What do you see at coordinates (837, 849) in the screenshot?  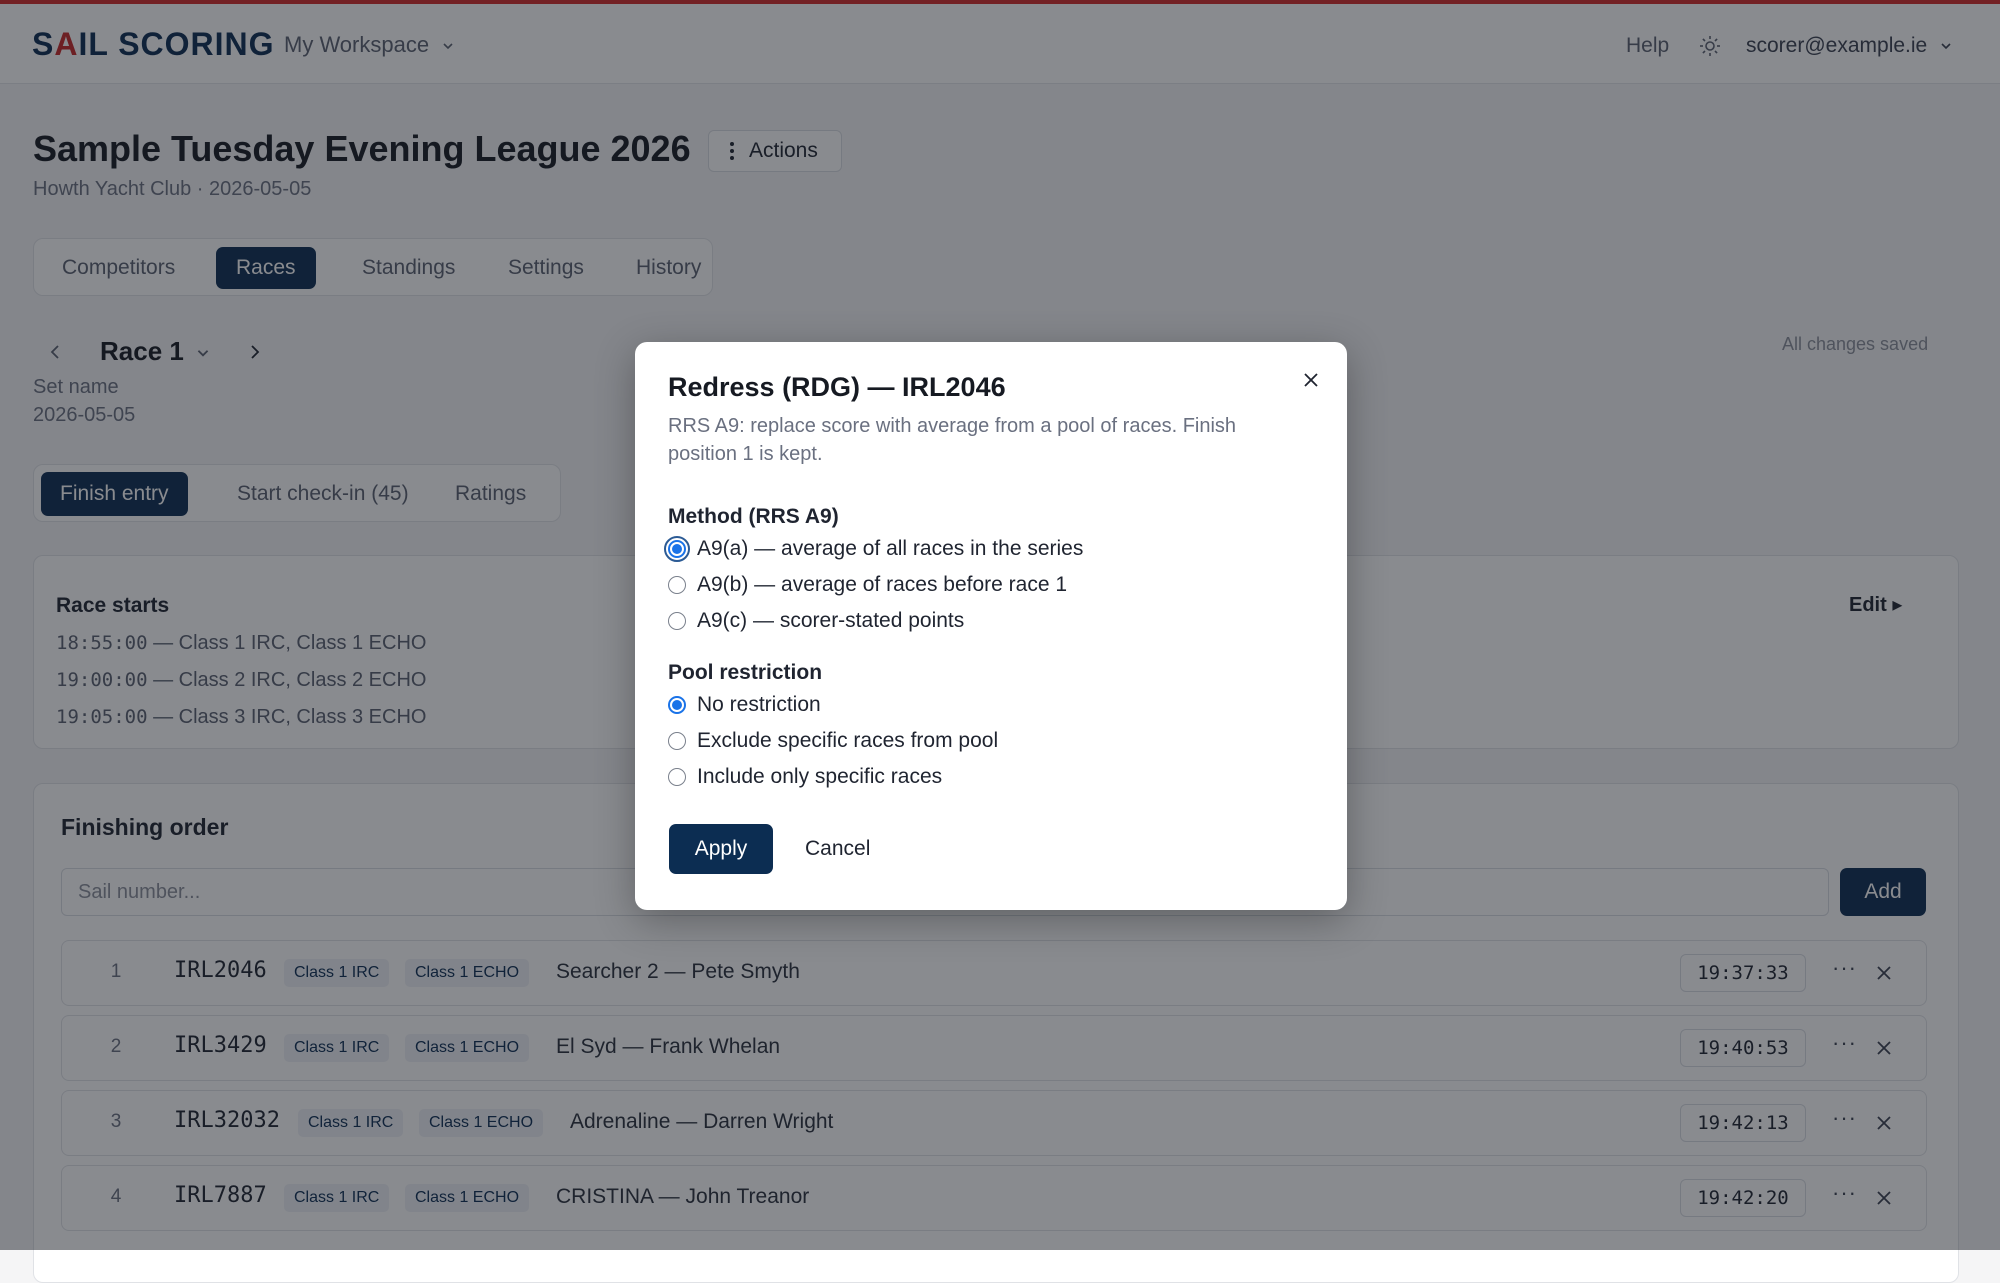 I see `cancel-button: Cancel` at bounding box center [837, 849].